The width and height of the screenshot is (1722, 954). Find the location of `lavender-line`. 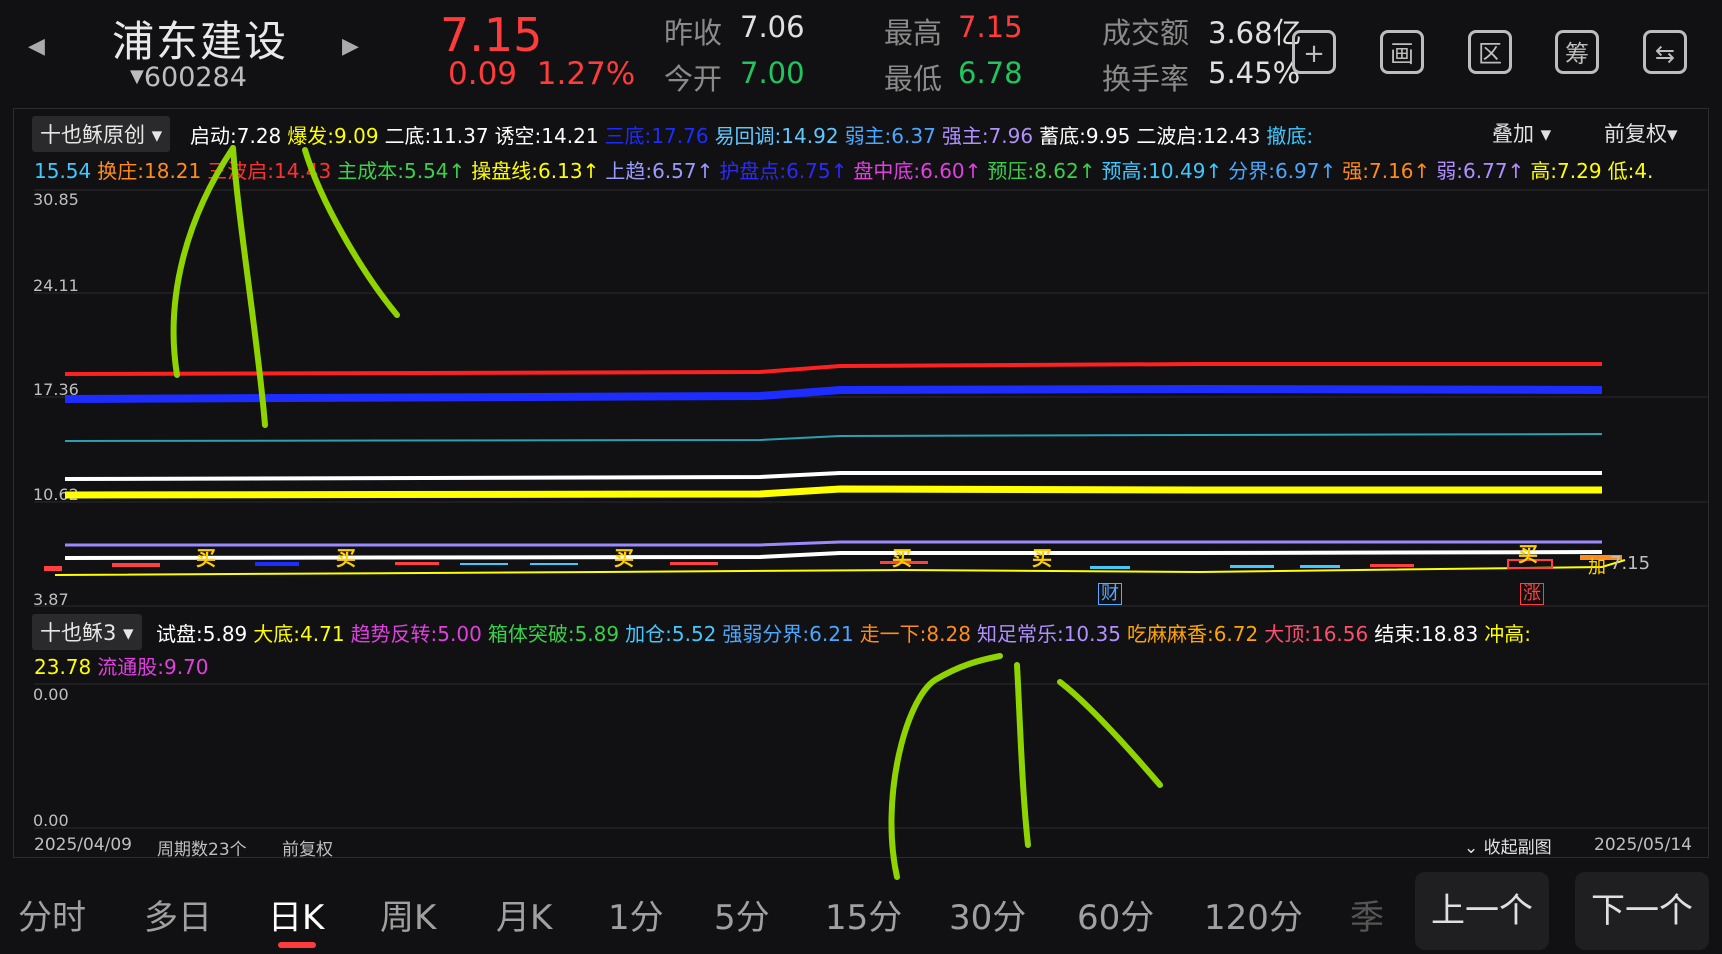

lavender-line is located at coordinates (833, 543).